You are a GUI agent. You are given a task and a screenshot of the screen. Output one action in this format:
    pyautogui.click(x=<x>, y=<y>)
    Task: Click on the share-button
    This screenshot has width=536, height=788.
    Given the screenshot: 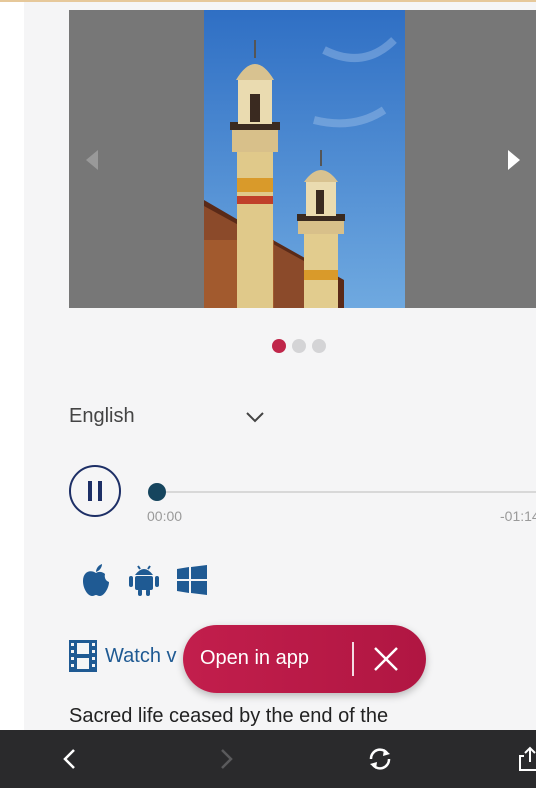 What is the action you would take?
    pyautogui.click(x=527, y=759)
    